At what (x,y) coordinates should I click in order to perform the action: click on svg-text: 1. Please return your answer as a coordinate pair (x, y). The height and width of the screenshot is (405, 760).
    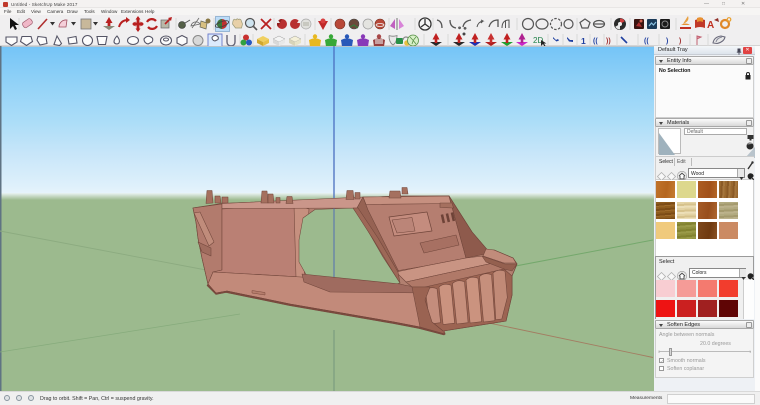
    Looking at the image, I should click on (583, 41).